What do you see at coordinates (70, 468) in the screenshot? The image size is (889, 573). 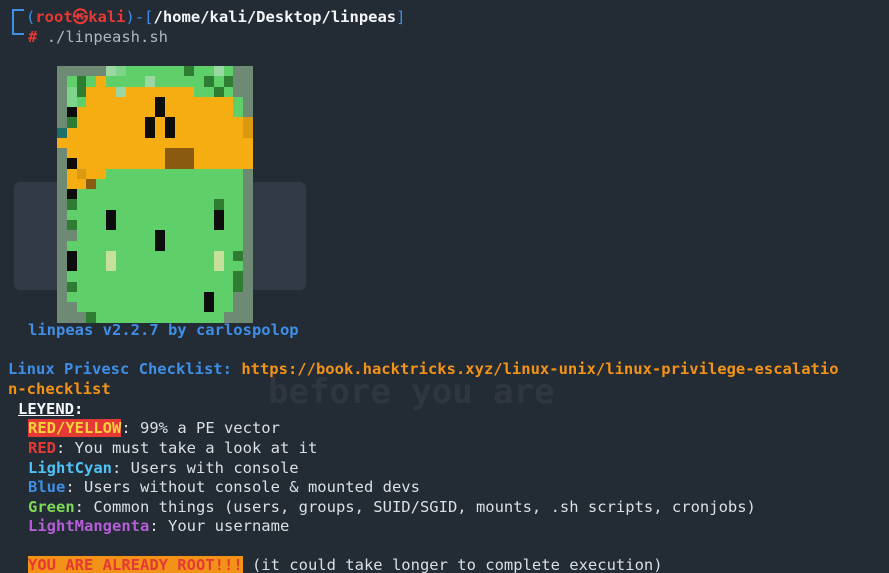 I see `legend-key-light-cyan: LightCyan` at bounding box center [70, 468].